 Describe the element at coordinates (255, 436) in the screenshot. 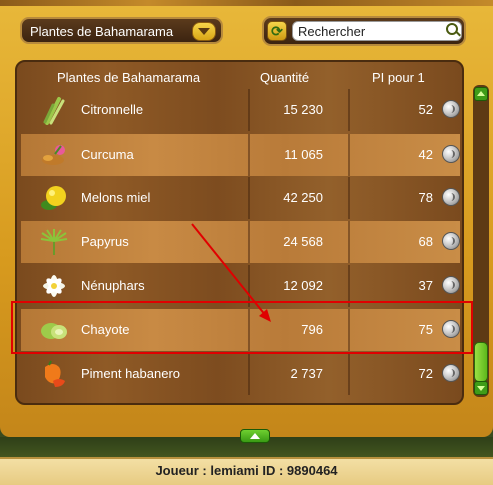

I see `expand-panel-button` at that location.